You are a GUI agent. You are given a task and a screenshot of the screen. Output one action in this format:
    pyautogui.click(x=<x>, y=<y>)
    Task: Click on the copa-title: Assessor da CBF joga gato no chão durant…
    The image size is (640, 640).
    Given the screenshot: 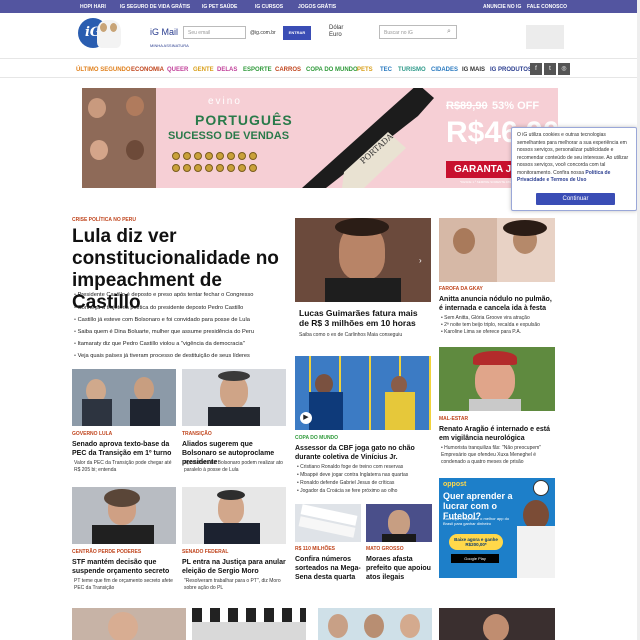 What is the action you would take?
    pyautogui.click(x=364, y=453)
    